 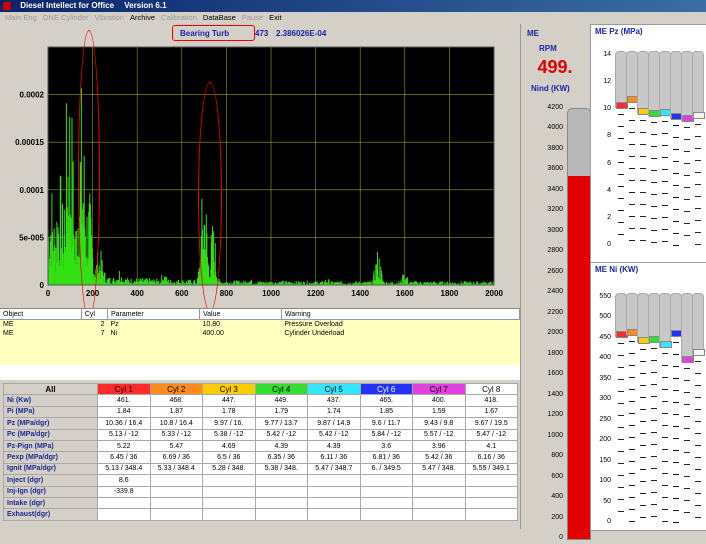 What do you see at coordinates (555, 67) in the screenshot?
I see `rpm-value: 499.` at bounding box center [555, 67].